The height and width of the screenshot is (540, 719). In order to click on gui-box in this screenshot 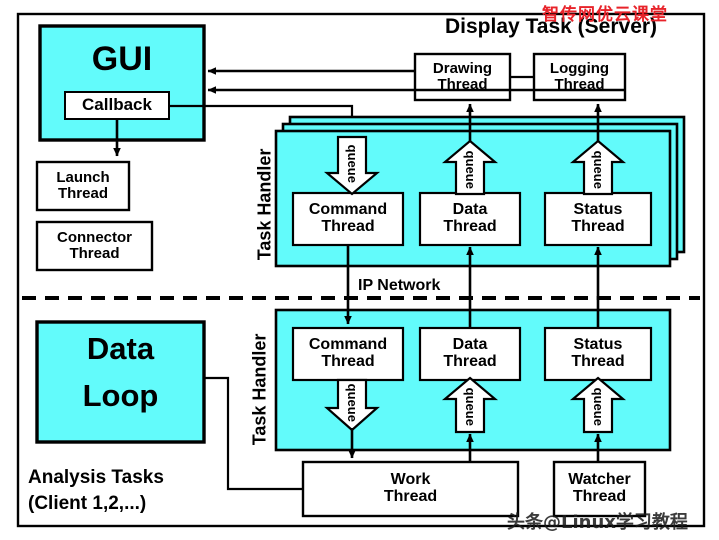, I will do `click(122, 83)`.